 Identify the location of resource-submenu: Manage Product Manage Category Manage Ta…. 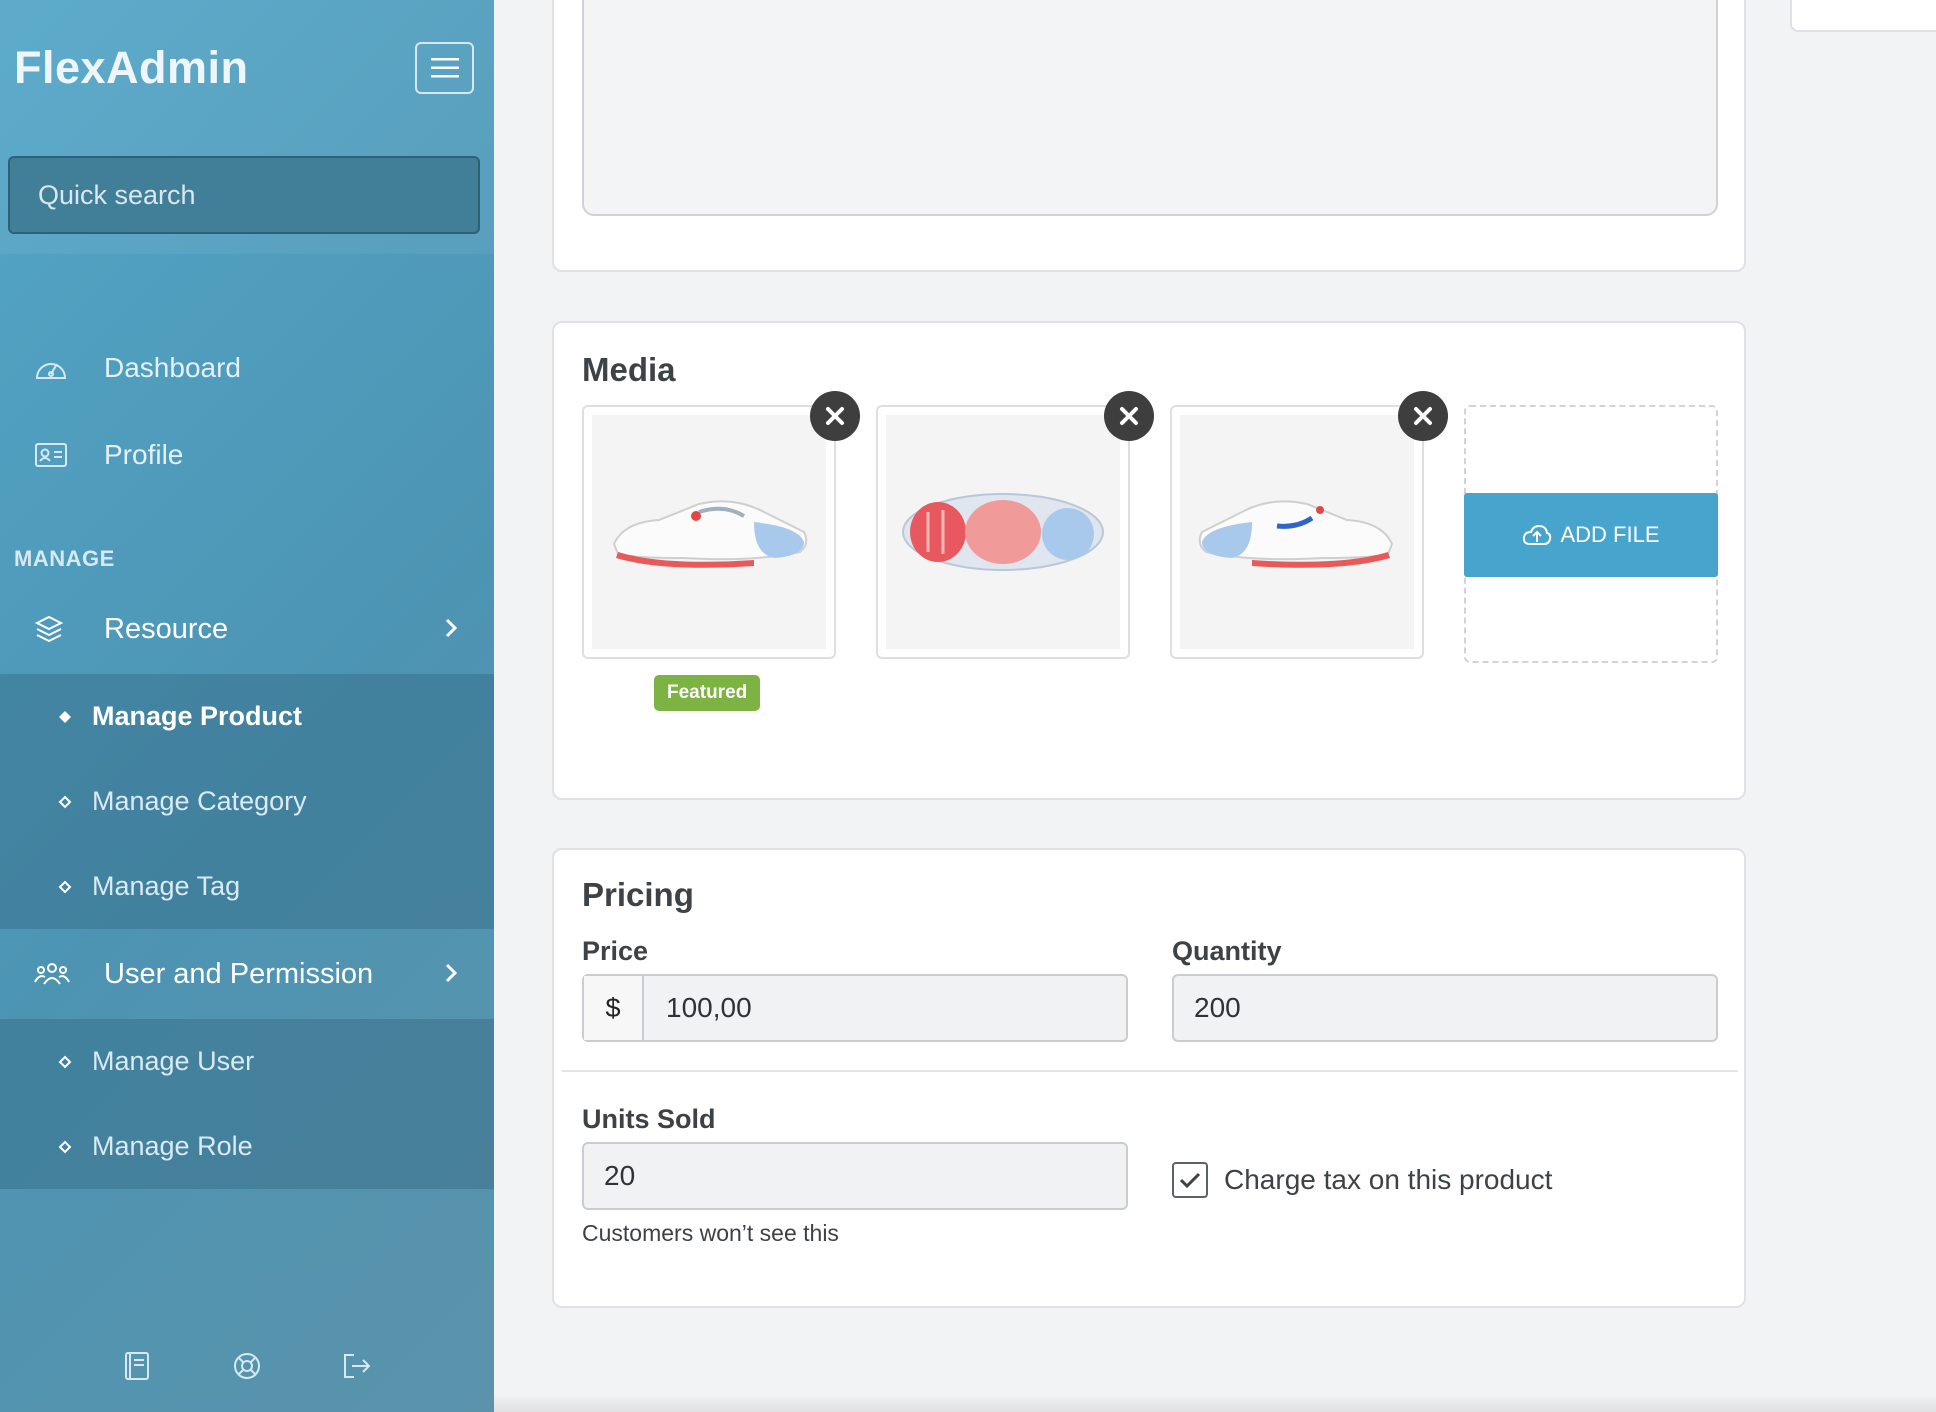
(247, 801).